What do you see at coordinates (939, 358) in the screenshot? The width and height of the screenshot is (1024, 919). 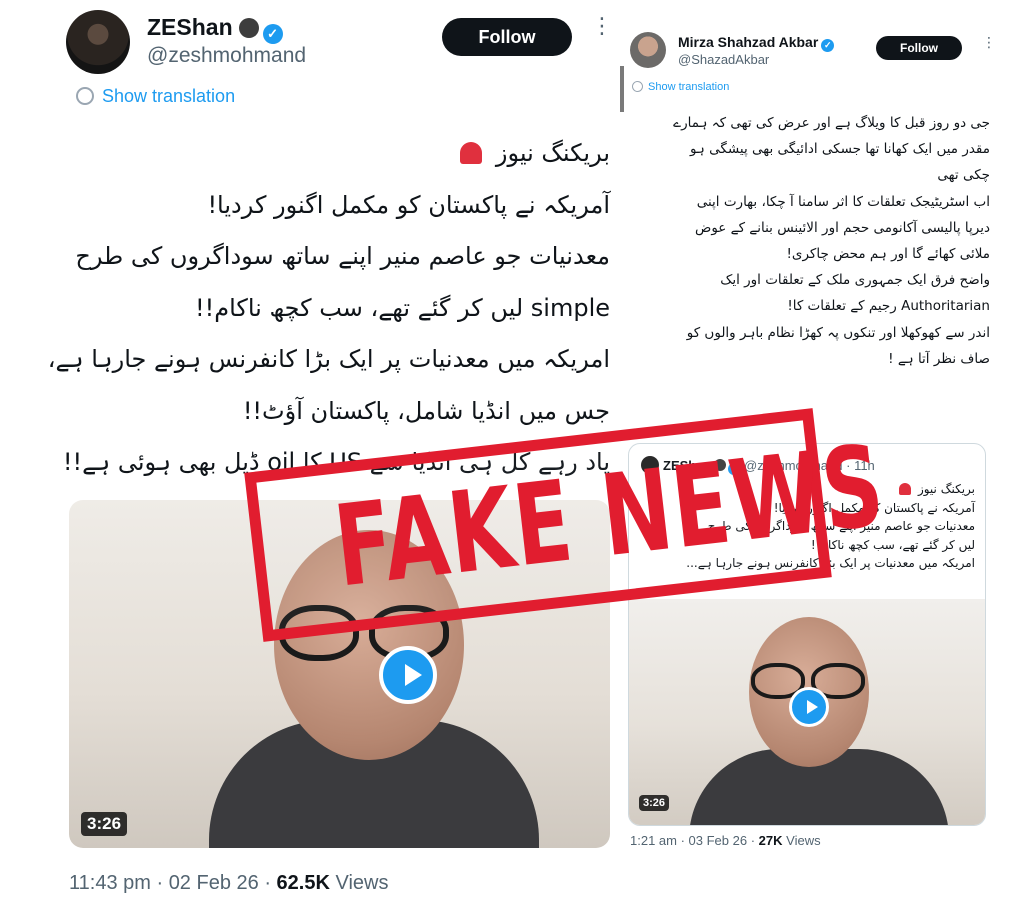 I see `tweet-line: صاف نظر آتا ہے !` at bounding box center [939, 358].